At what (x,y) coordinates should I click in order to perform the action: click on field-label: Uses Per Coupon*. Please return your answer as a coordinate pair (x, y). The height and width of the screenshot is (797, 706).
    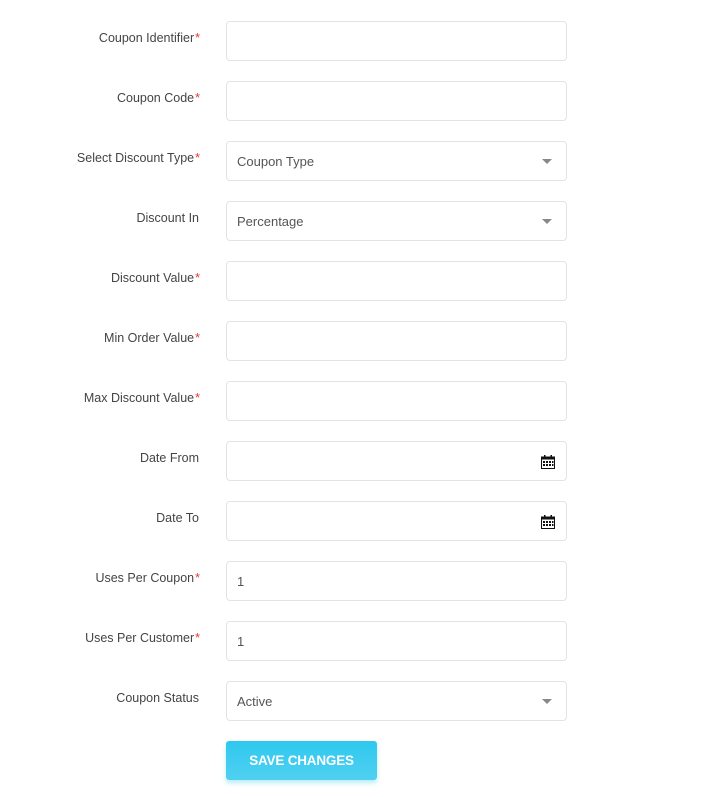
    Looking at the image, I should click on (147, 578).